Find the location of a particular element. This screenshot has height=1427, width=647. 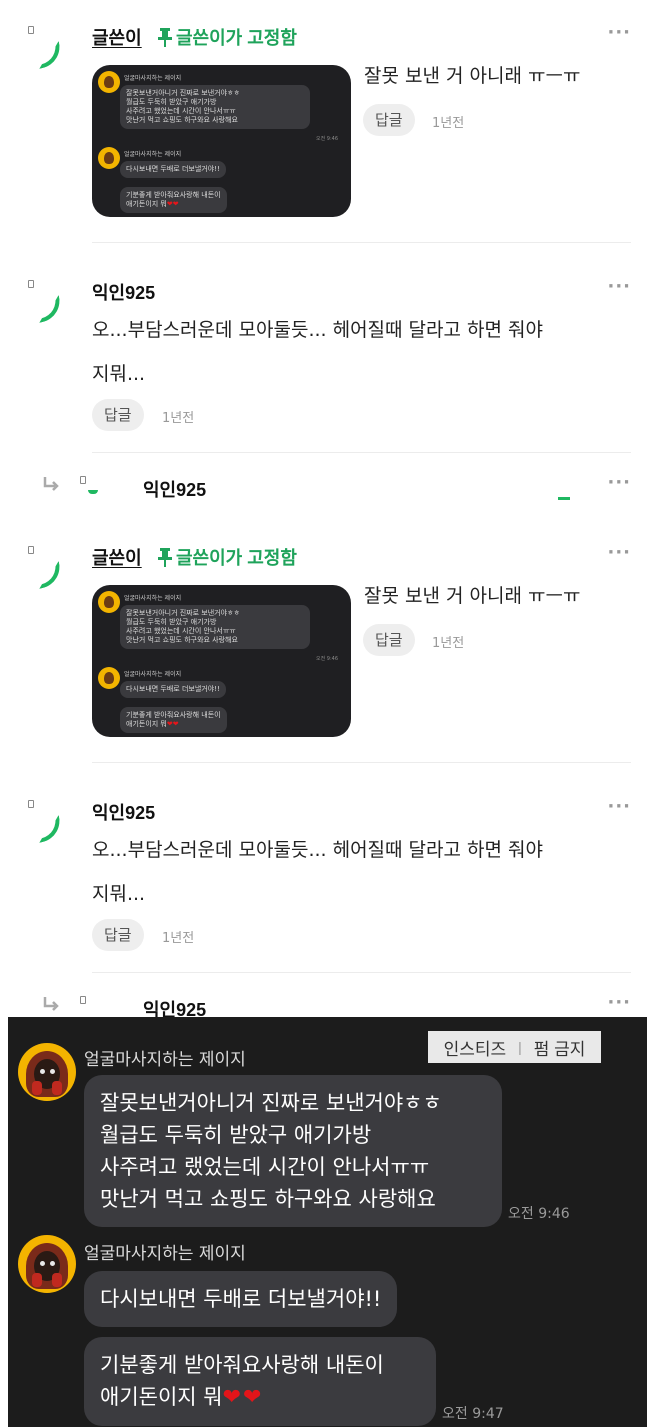

no-repost-label: 펌 금지 is located at coordinates (559, 1049).